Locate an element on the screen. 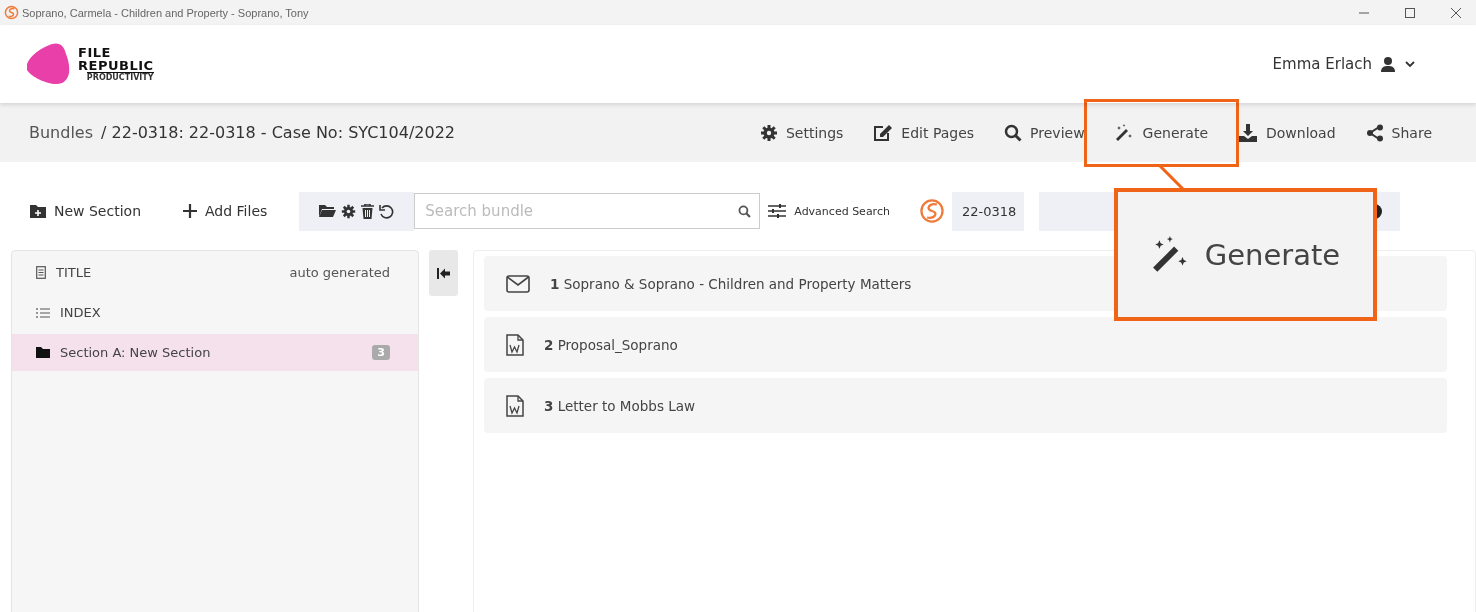 The image size is (1476, 612). window-title: Soprano, Carmela - Children and Property - Soprano, Tony is located at coordinates (165, 12).